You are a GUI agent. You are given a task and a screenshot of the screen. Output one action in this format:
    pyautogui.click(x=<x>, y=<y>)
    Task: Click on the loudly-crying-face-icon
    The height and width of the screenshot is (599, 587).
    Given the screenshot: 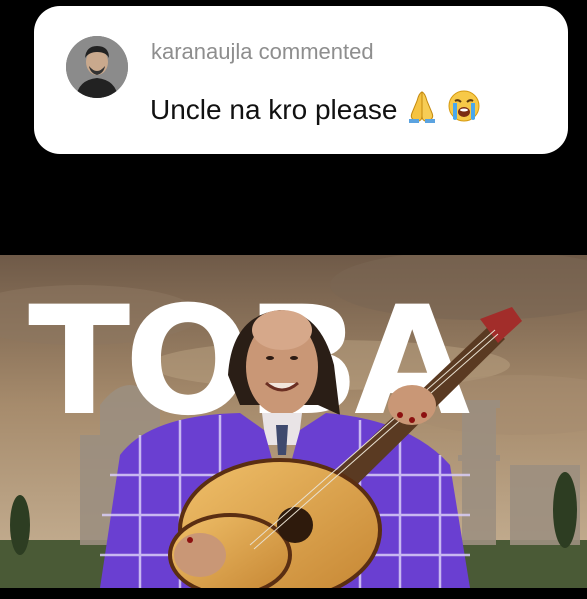 What is the action you would take?
    pyautogui.click(x=464, y=109)
    